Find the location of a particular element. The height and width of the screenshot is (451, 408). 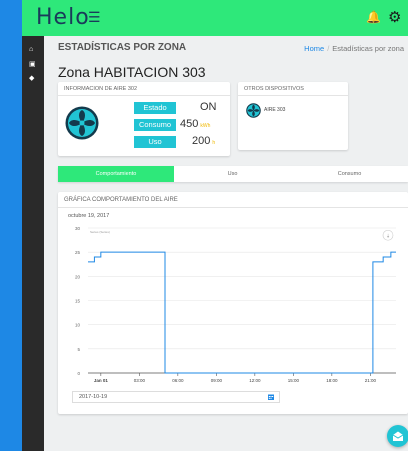

y-tick-label: 5 is located at coordinates (78, 349).